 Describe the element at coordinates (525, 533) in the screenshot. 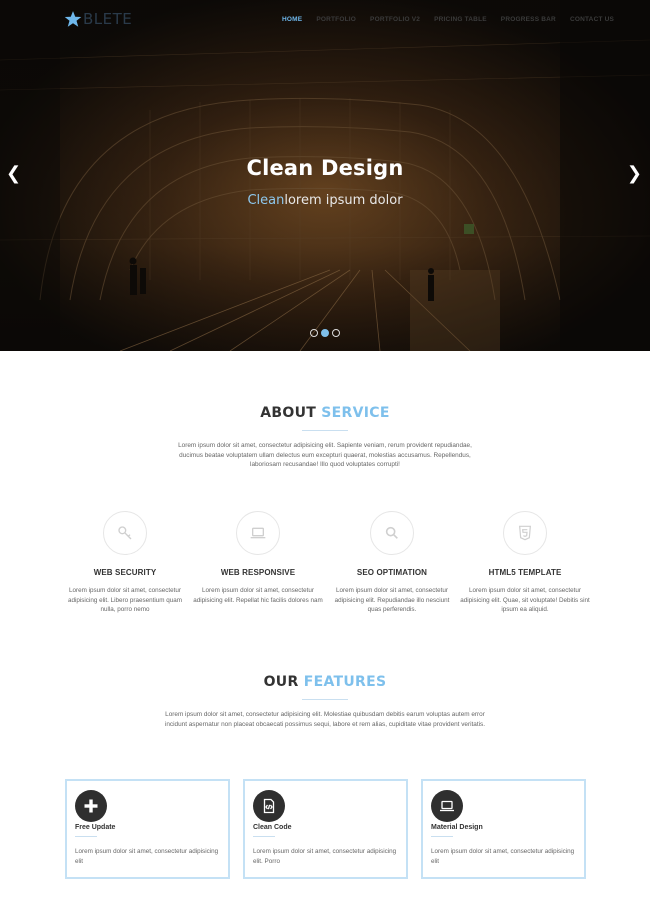

I see `html5-icon` at that location.